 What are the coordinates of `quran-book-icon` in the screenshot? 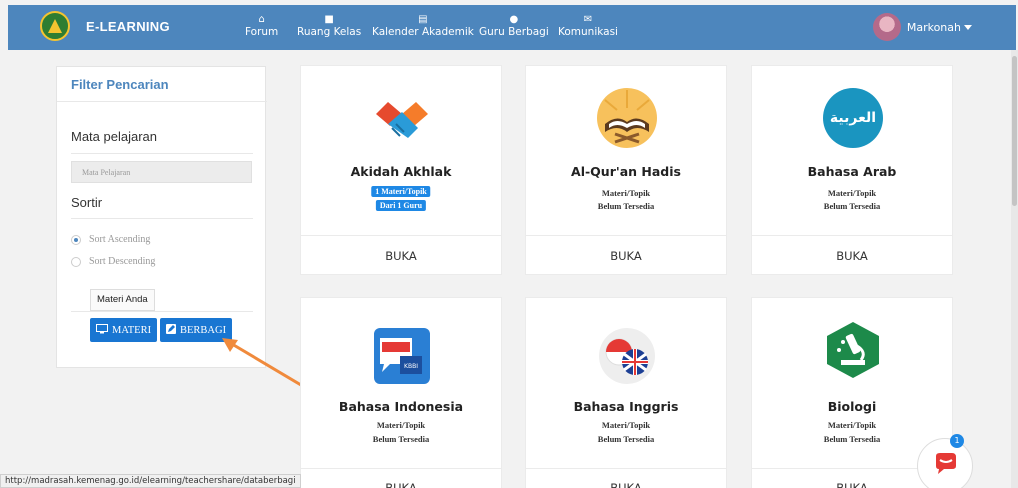 It's located at (627, 118).